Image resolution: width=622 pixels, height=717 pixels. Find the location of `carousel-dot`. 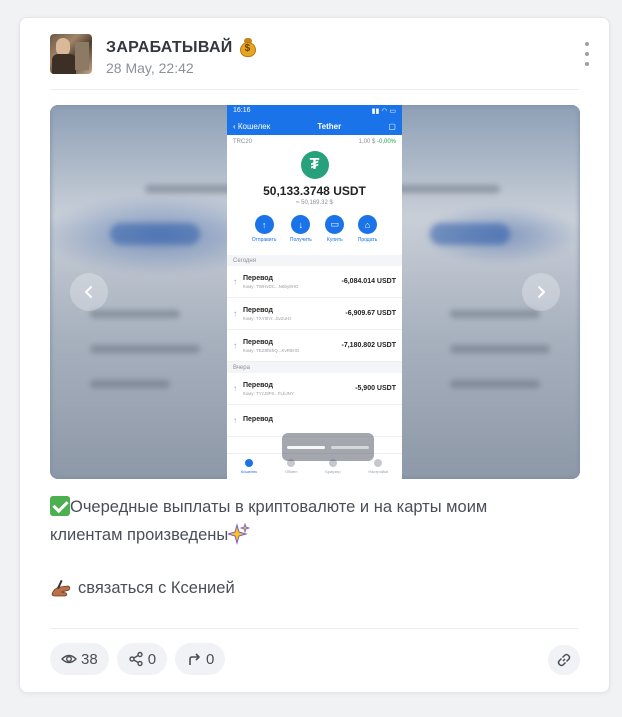

carousel-dot is located at coordinates (350, 447).